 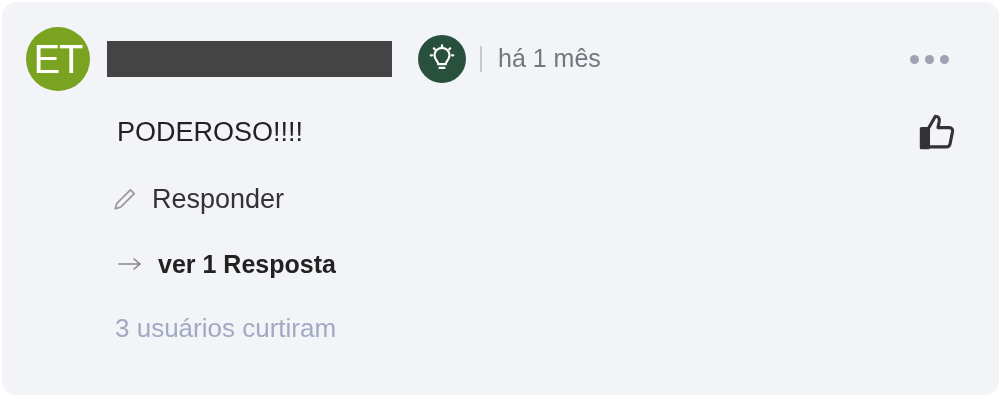 I want to click on view-replies-link: ver 1 Resposta, so click(x=227, y=264).